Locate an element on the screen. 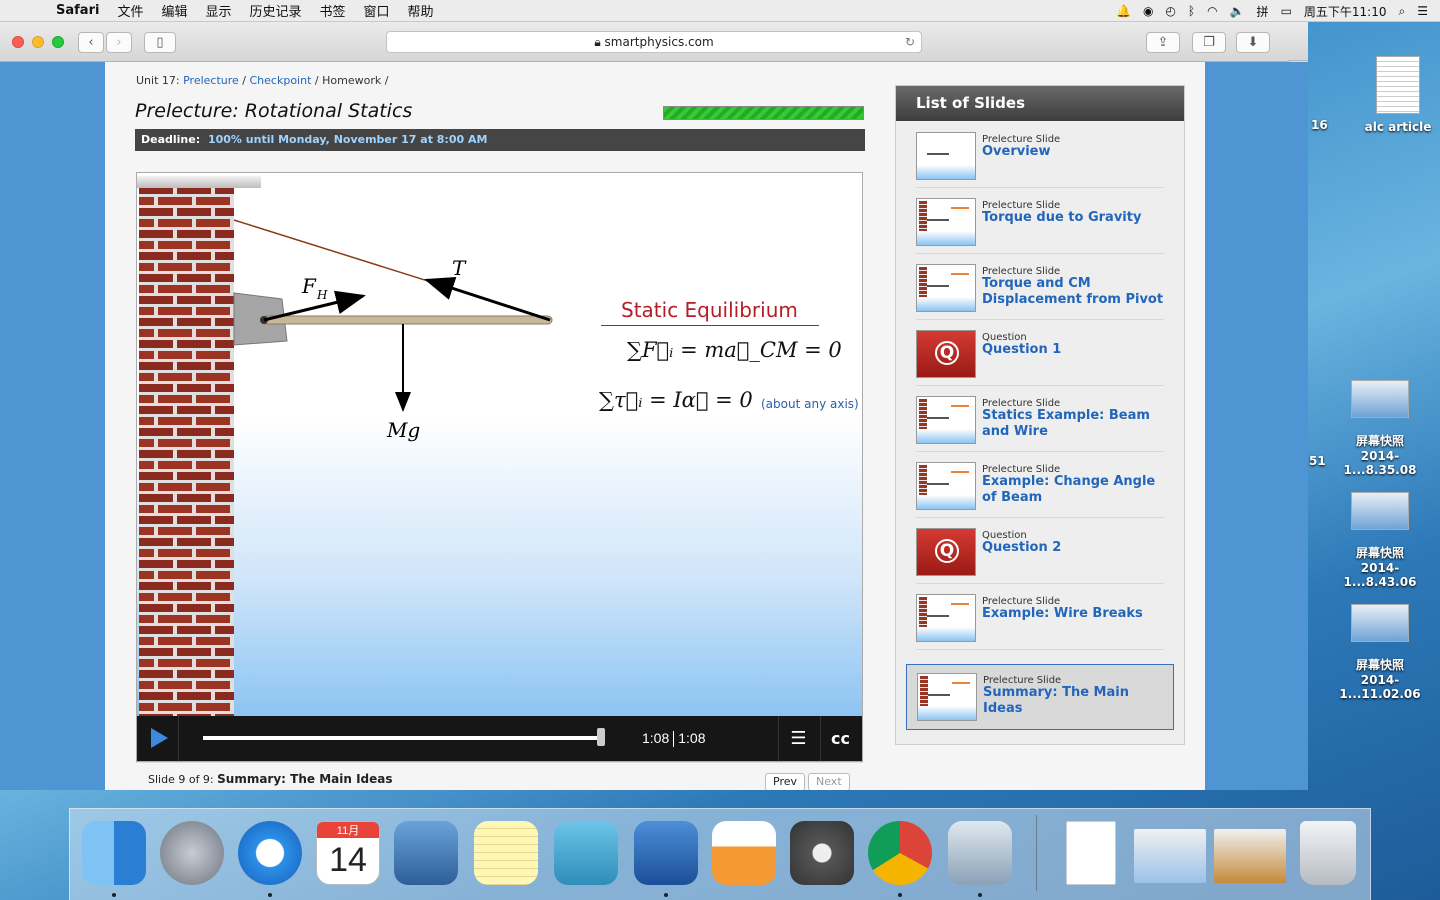 Image resolution: width=1440 pixels, height=900 pixels. time-machine-icon: ◴ is located at coordinates (1170, 11).